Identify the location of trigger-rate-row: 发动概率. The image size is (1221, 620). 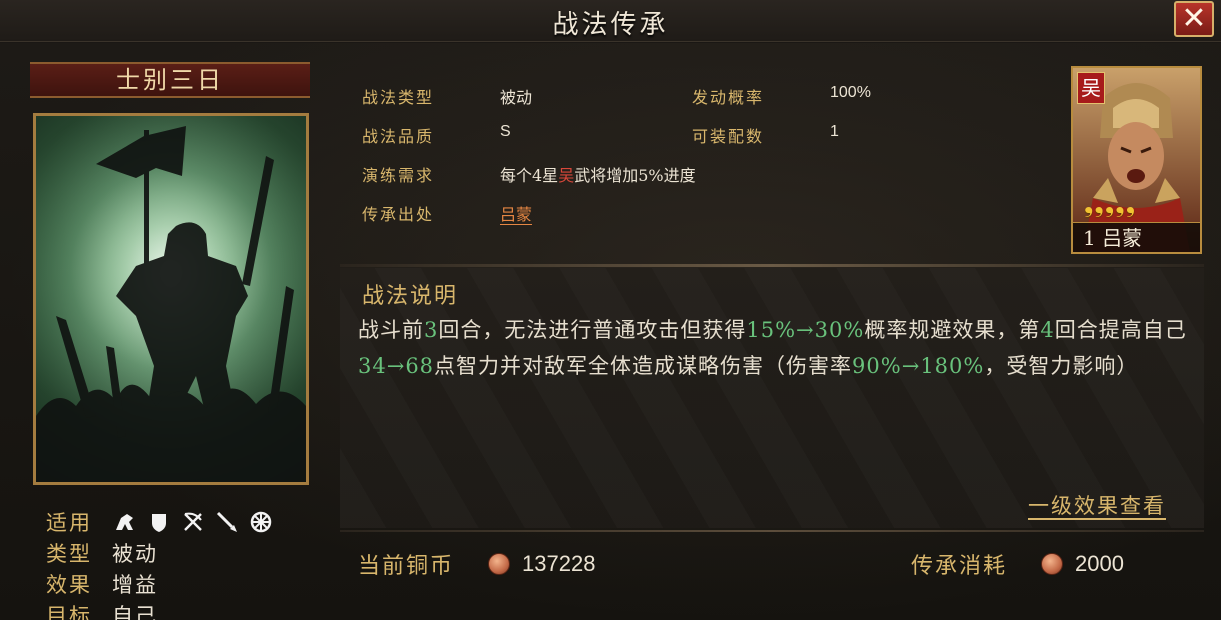
(728, 99).